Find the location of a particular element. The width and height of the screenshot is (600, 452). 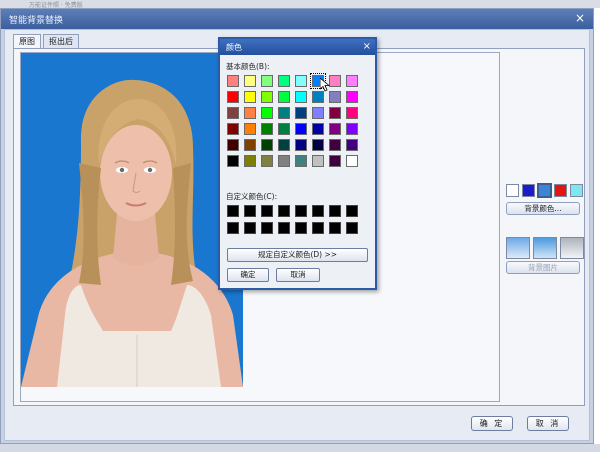

color-dialog-cancel-button: 取消 is located at coordinates (298, 275).